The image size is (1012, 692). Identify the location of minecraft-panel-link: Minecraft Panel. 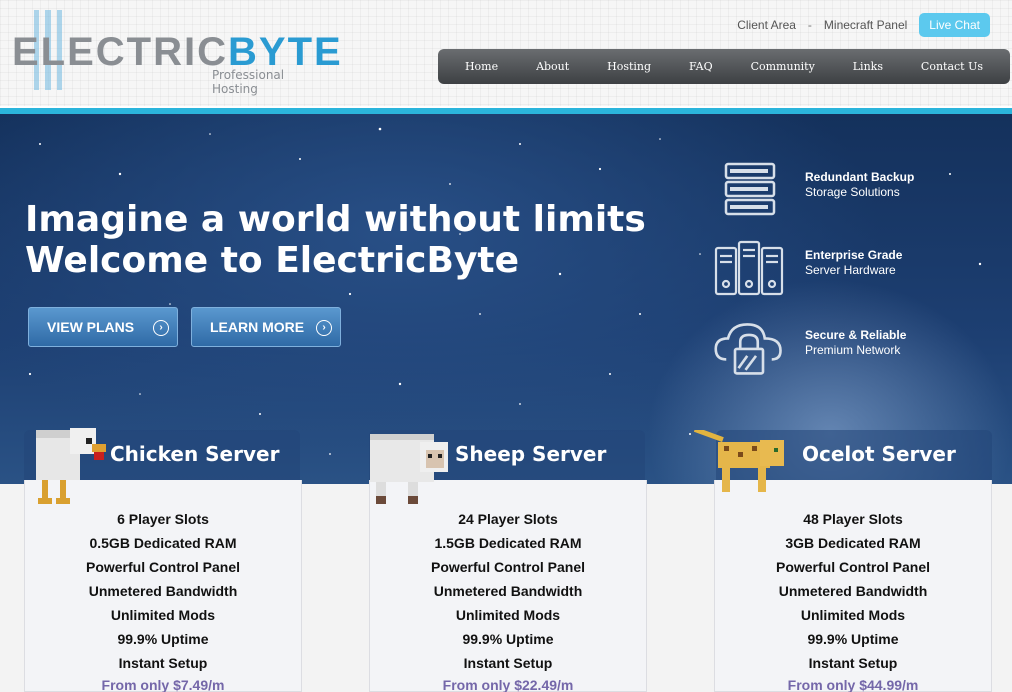
(865, 25).